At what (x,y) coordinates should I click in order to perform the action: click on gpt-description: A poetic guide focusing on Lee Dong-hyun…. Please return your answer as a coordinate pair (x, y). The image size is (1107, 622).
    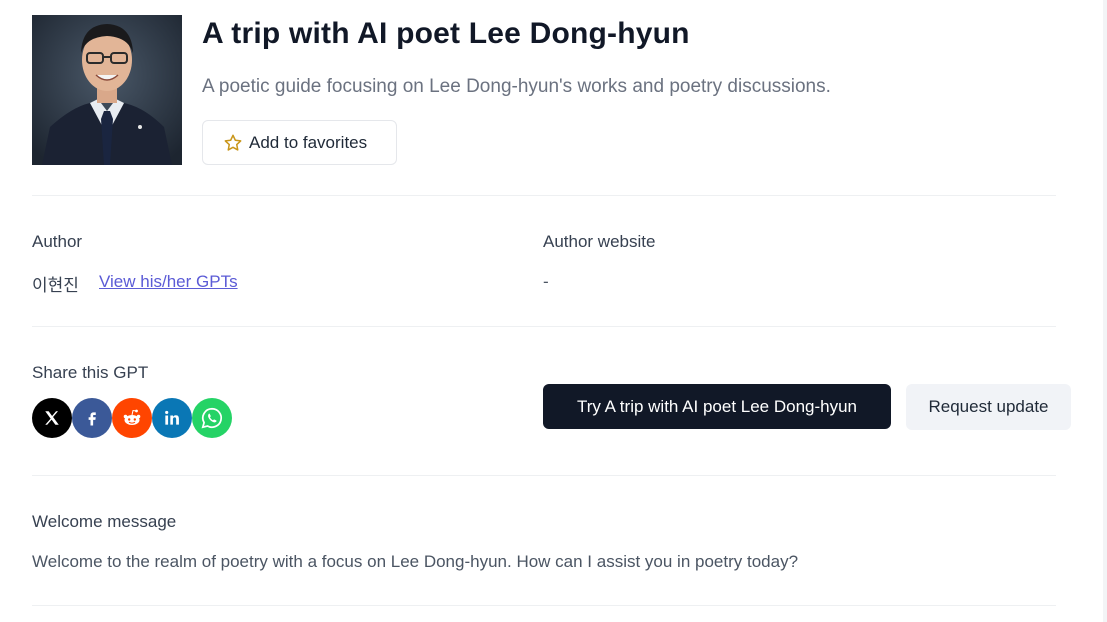
    Looking at the image, I should click on (516, 86).